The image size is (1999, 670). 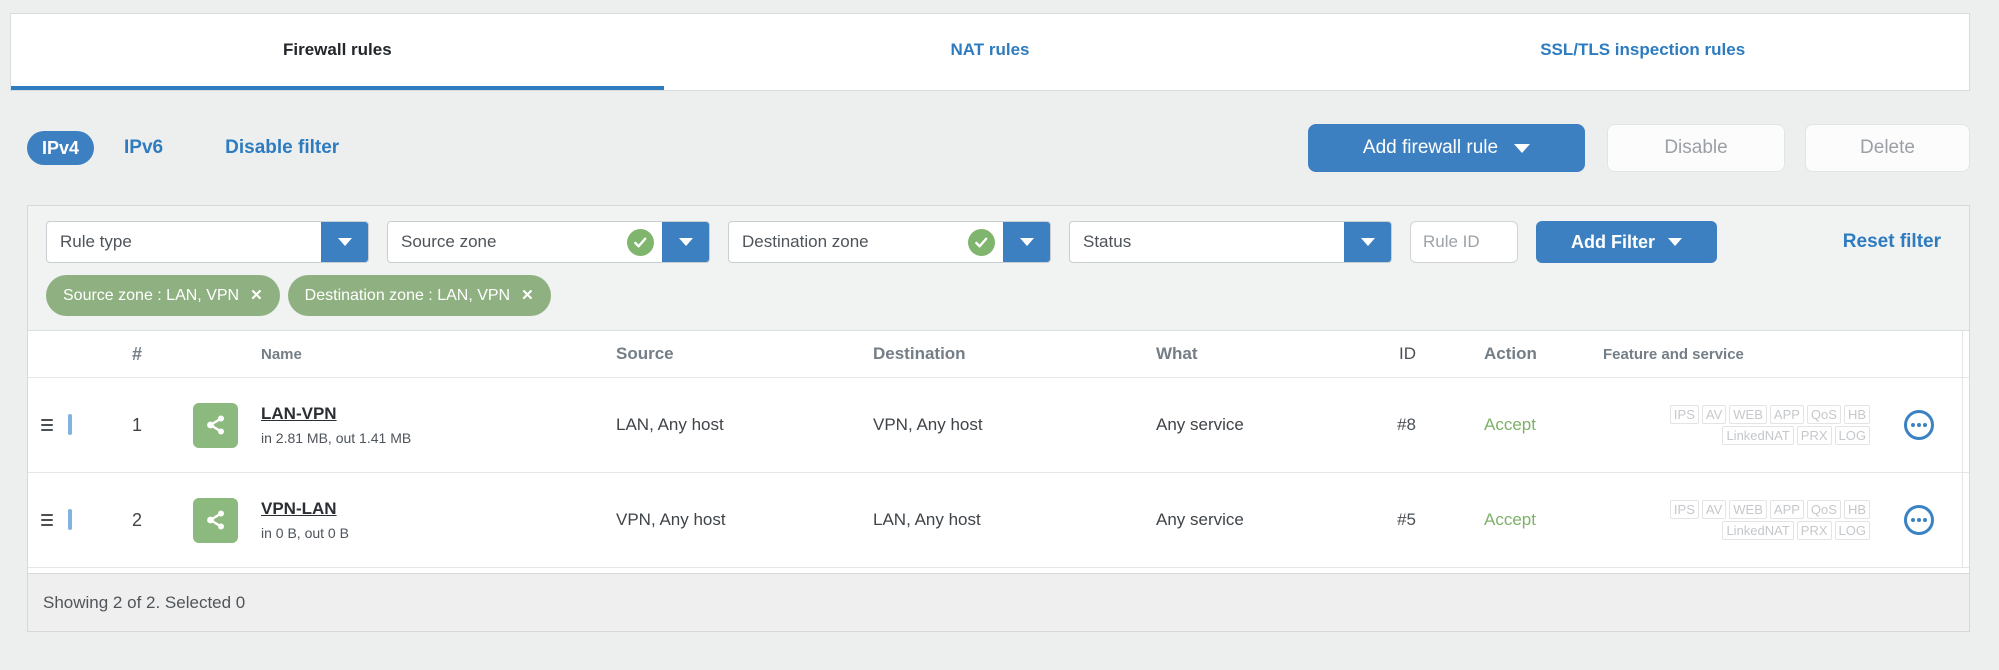 I want to click on rule-traffic: in 2.81 MB, out 1.41 MB, so click(x=336, y=438).